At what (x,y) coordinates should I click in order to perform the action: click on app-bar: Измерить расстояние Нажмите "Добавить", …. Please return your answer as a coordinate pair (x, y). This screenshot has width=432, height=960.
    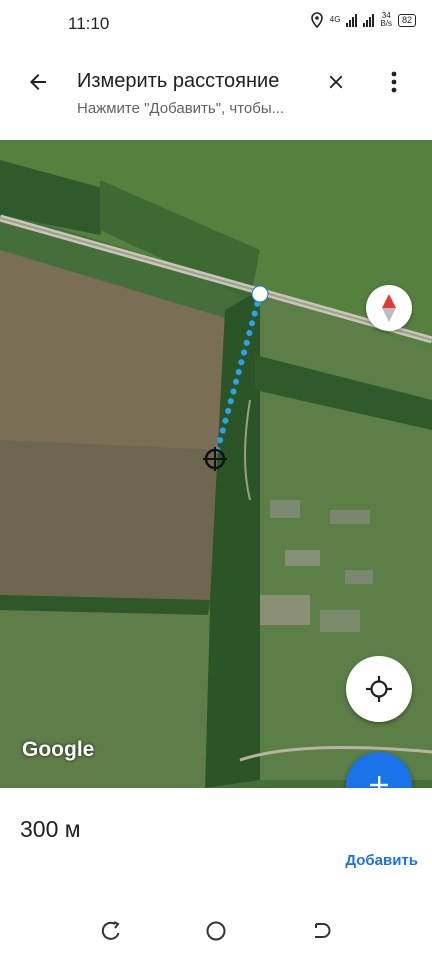
    Looking at the image, I should click on (216, 94).